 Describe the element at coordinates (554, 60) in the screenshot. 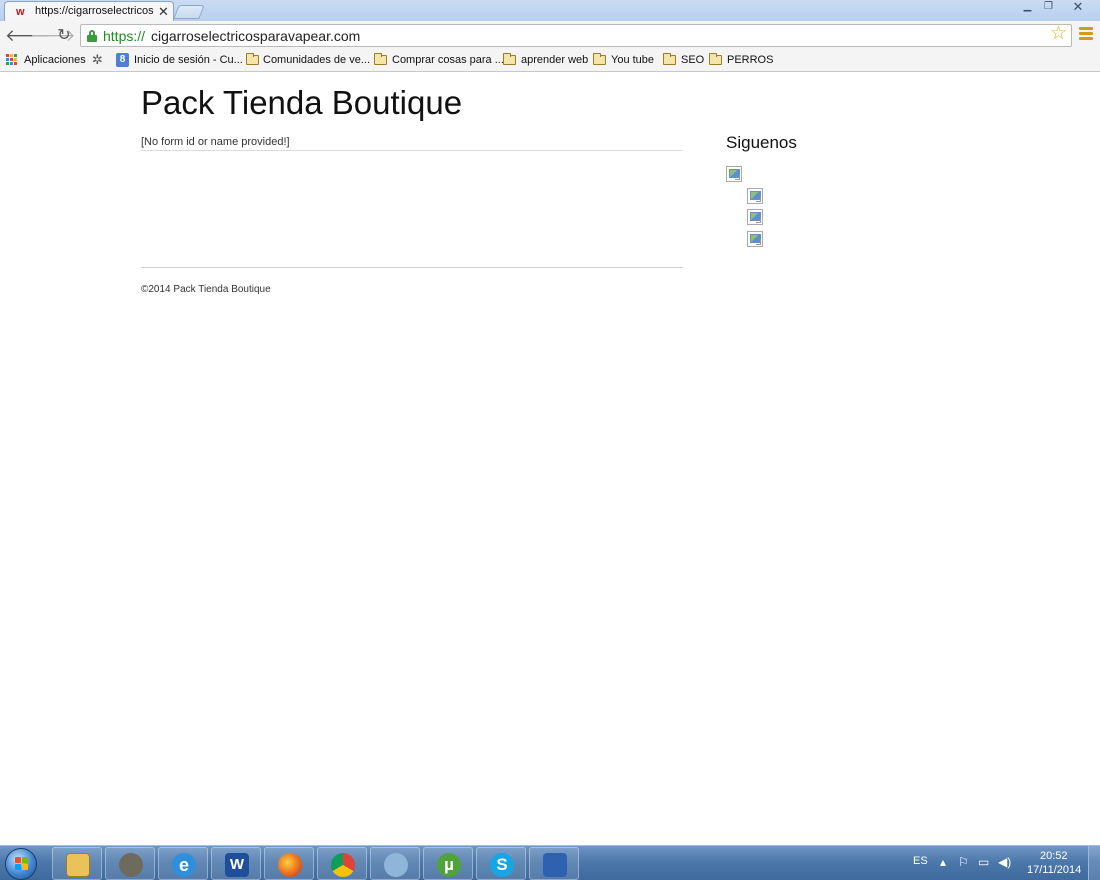

I see `bookmark-aprender-web: aprender web` at that location.